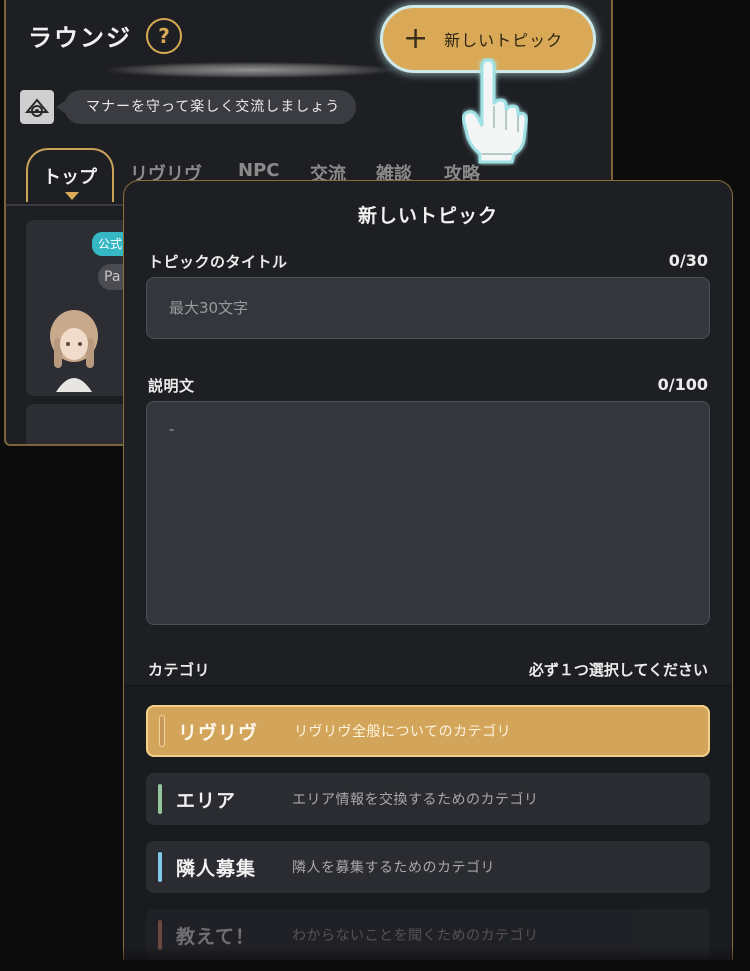 This screenshot has width=750, height=971. Describe the element at coordinates (80, 38) in the screenshot. I see `lounge-title: ラウンジ` at that location.